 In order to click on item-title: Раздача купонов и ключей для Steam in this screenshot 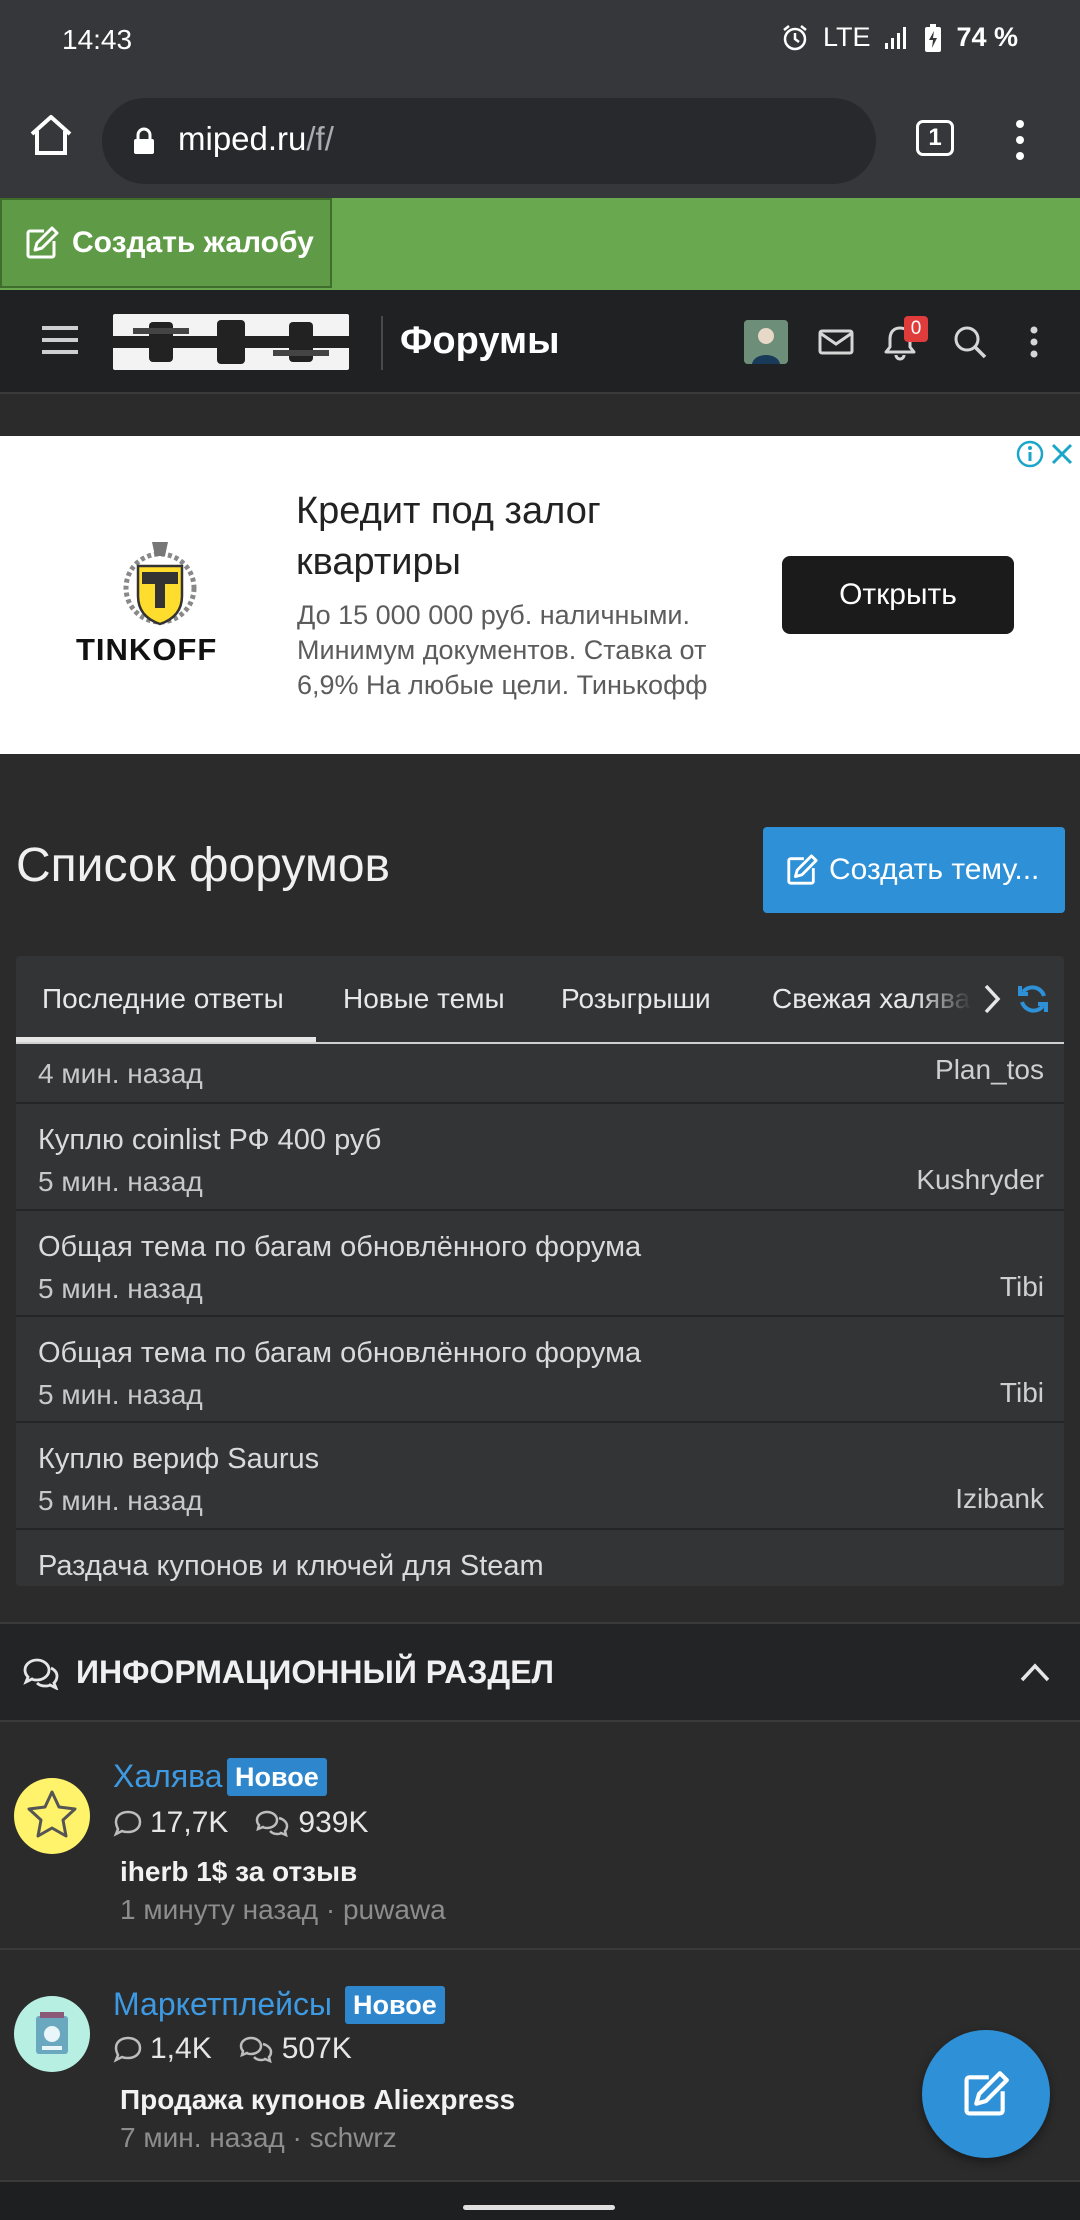, I will do `click(291, 1566)`.